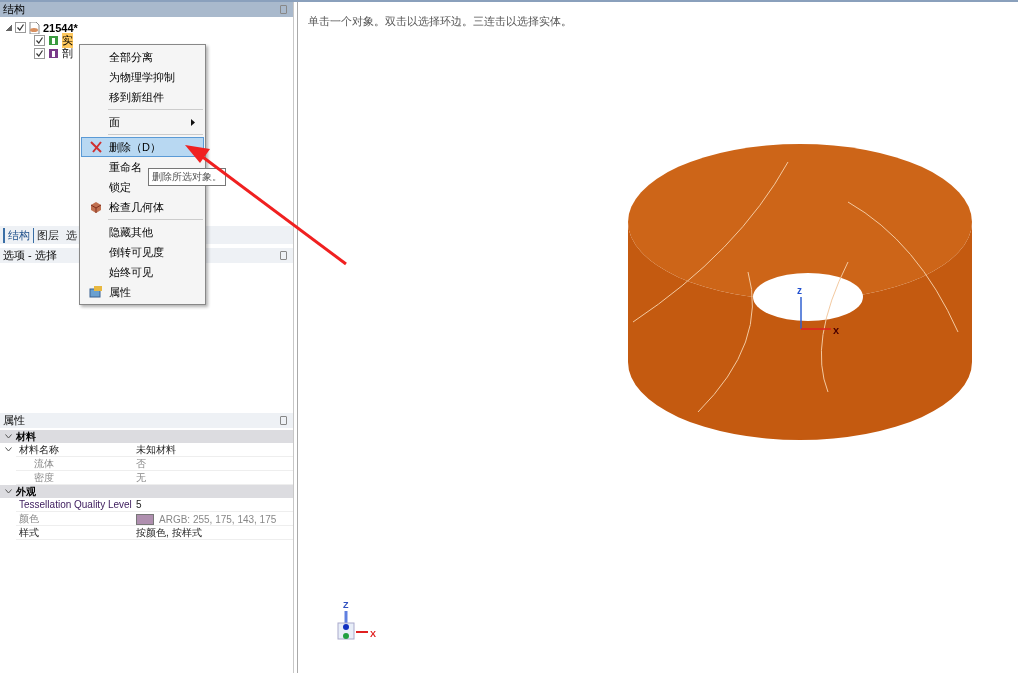 This screenshot has height=673, width=1018. Describe the element at coordinates (95, 292) in the screenshot. I see `properties-icon` at that location.